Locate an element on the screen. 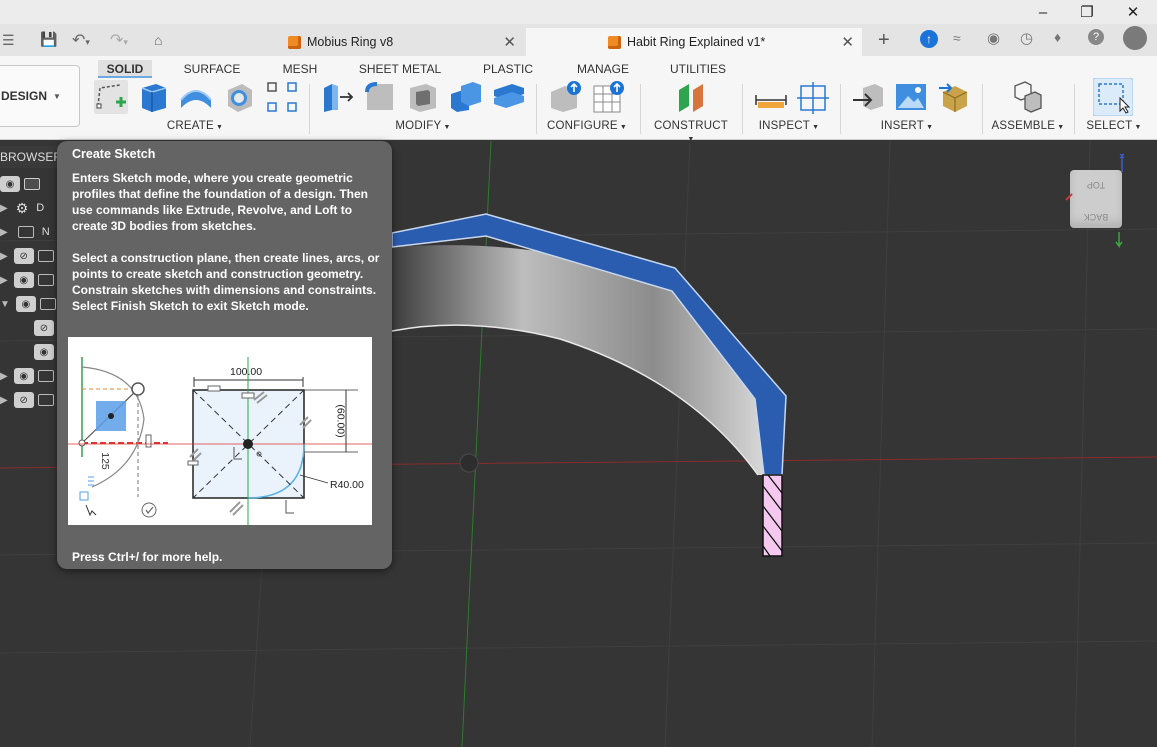  create-group-label: CREATE ▼ is located at coordinates (195, 126).